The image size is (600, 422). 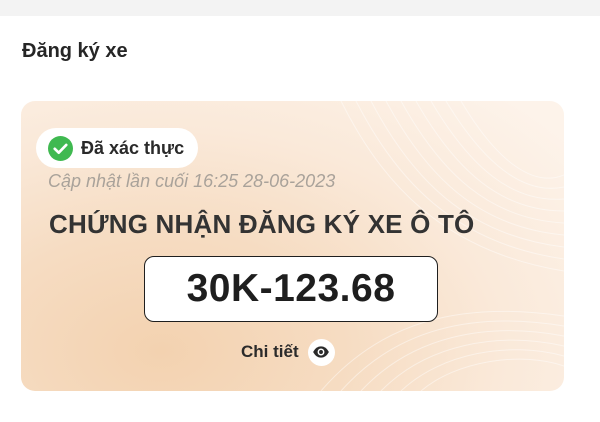 What do you see at coordinates (270, 351) in the screenshot?
I see `view-details-label: Chi tiết` at bounding box center [270, 351].